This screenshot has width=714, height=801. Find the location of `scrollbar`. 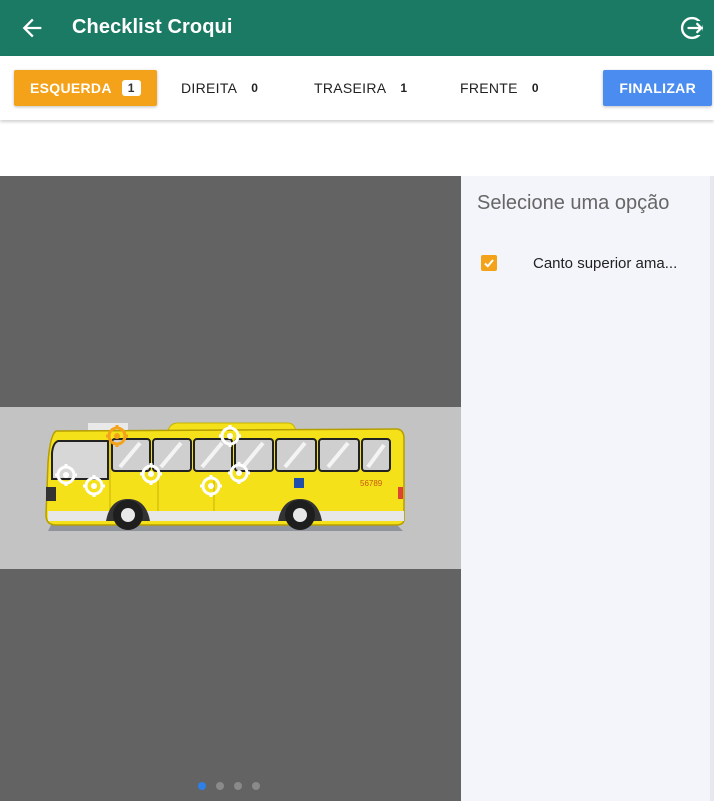

scrollbar is located at coordinates (712, 488).